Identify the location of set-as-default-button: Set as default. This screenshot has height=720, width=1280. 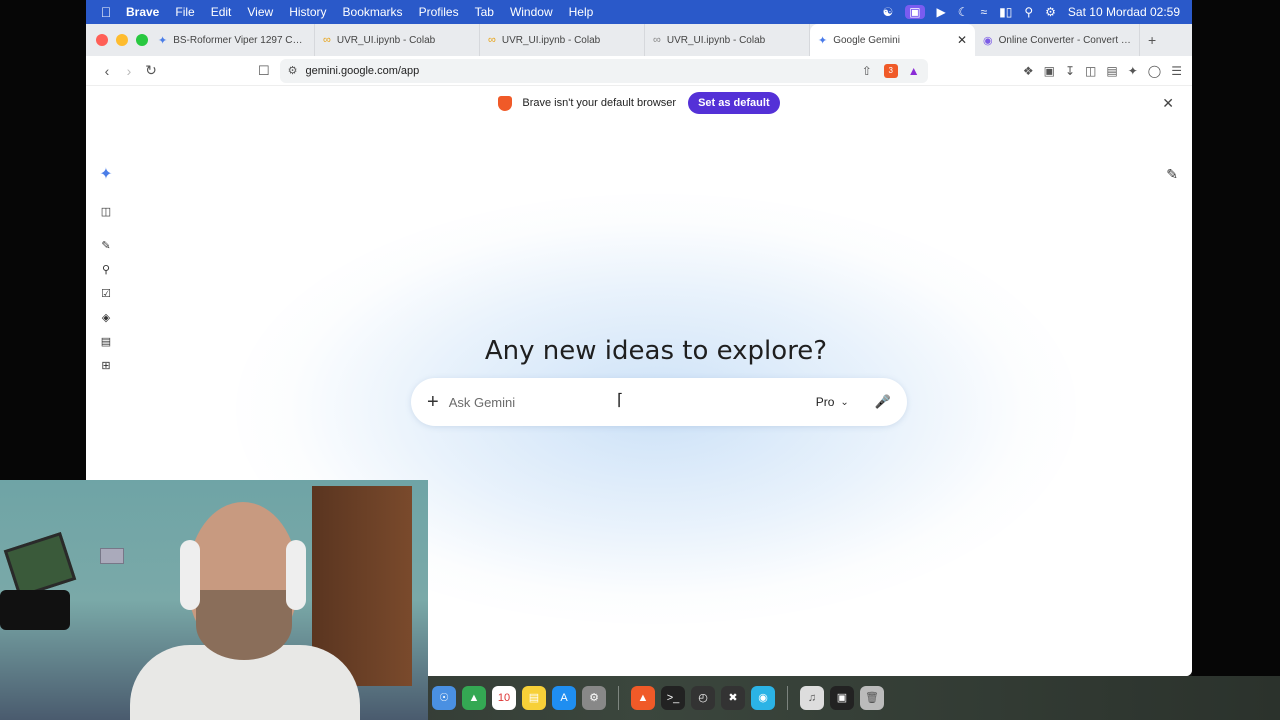
(734, 103).